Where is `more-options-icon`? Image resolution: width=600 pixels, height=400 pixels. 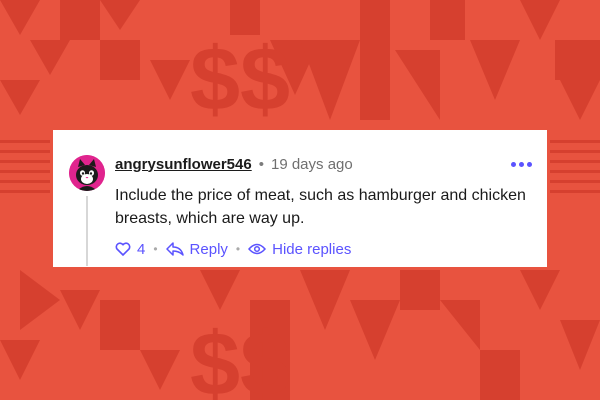
more-options-icon is located at coordinates (523, 164).